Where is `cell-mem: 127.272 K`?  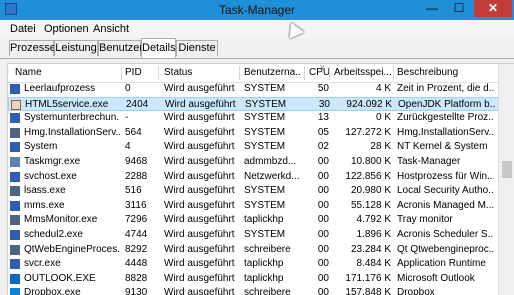 cell-mem: 127.272 K is located at coordinates (368, 132).